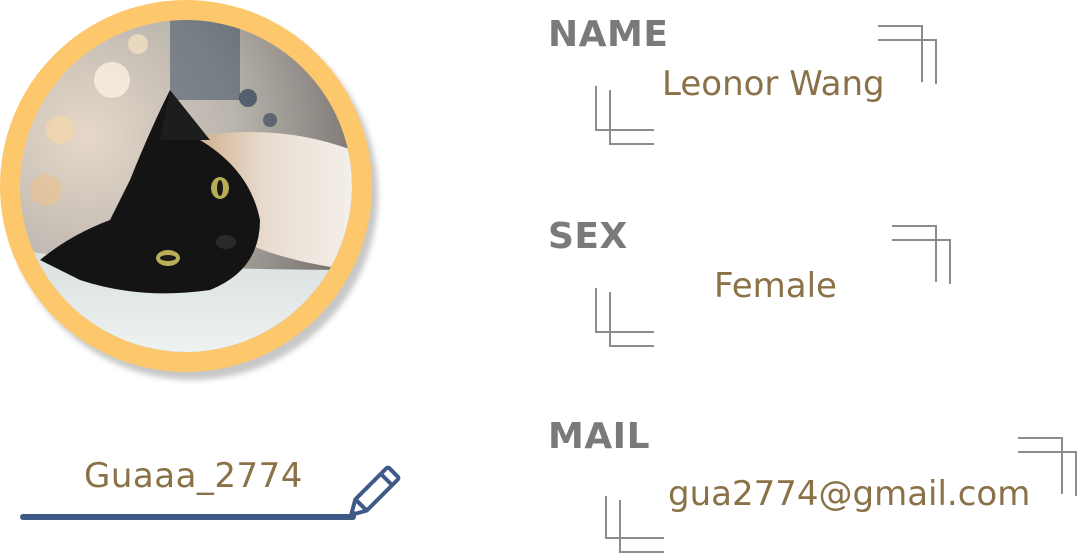  I want to click on username-label: Guaaa_2774, so click(193, 476).